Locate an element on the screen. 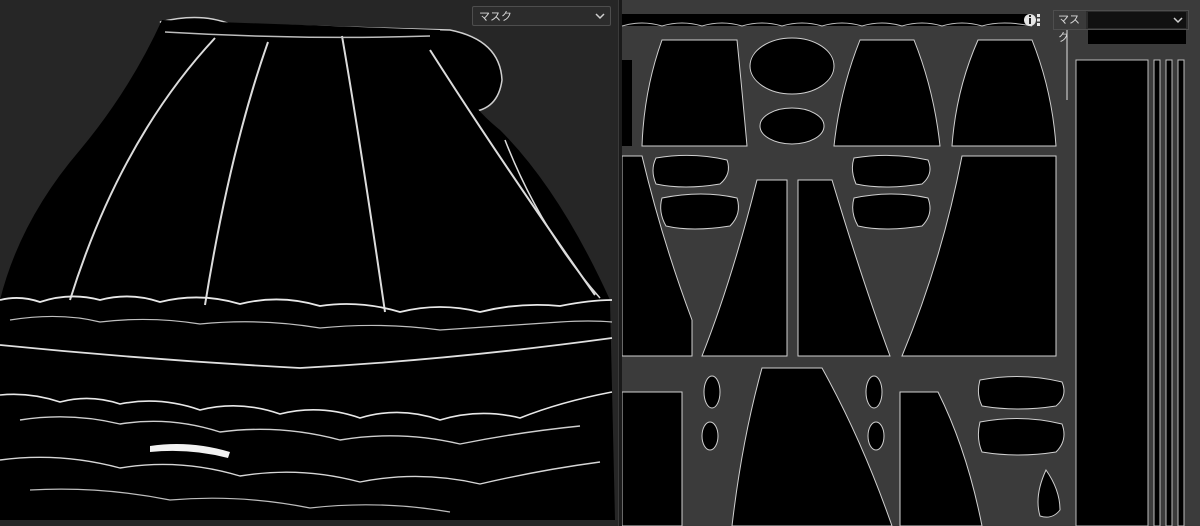 This screenshot has height=526, width=1200. uv-channel-dropdown-value: マスク is located at coordinates (1070, 27).